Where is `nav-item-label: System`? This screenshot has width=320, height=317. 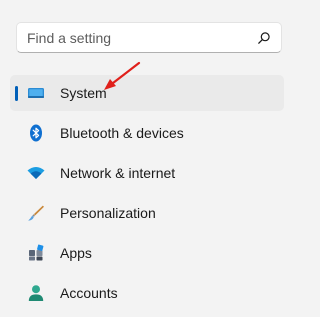
nav-item-label: System is located at coordinates (83, 93).